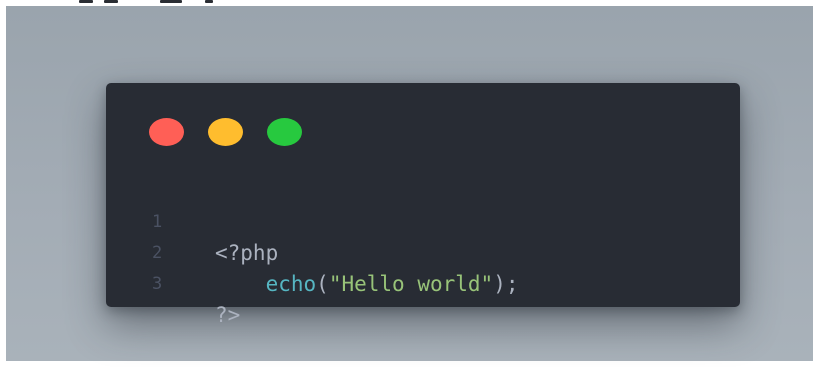  I want to click on close-dot-icon, so click(166, 132).